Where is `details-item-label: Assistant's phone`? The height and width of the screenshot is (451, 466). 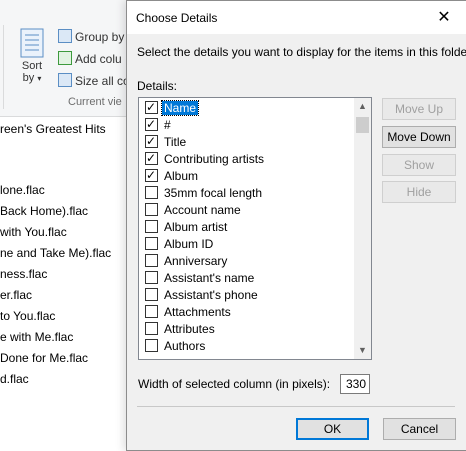 details-item-label: Assistant's phone is located at coordinates (211, 295).